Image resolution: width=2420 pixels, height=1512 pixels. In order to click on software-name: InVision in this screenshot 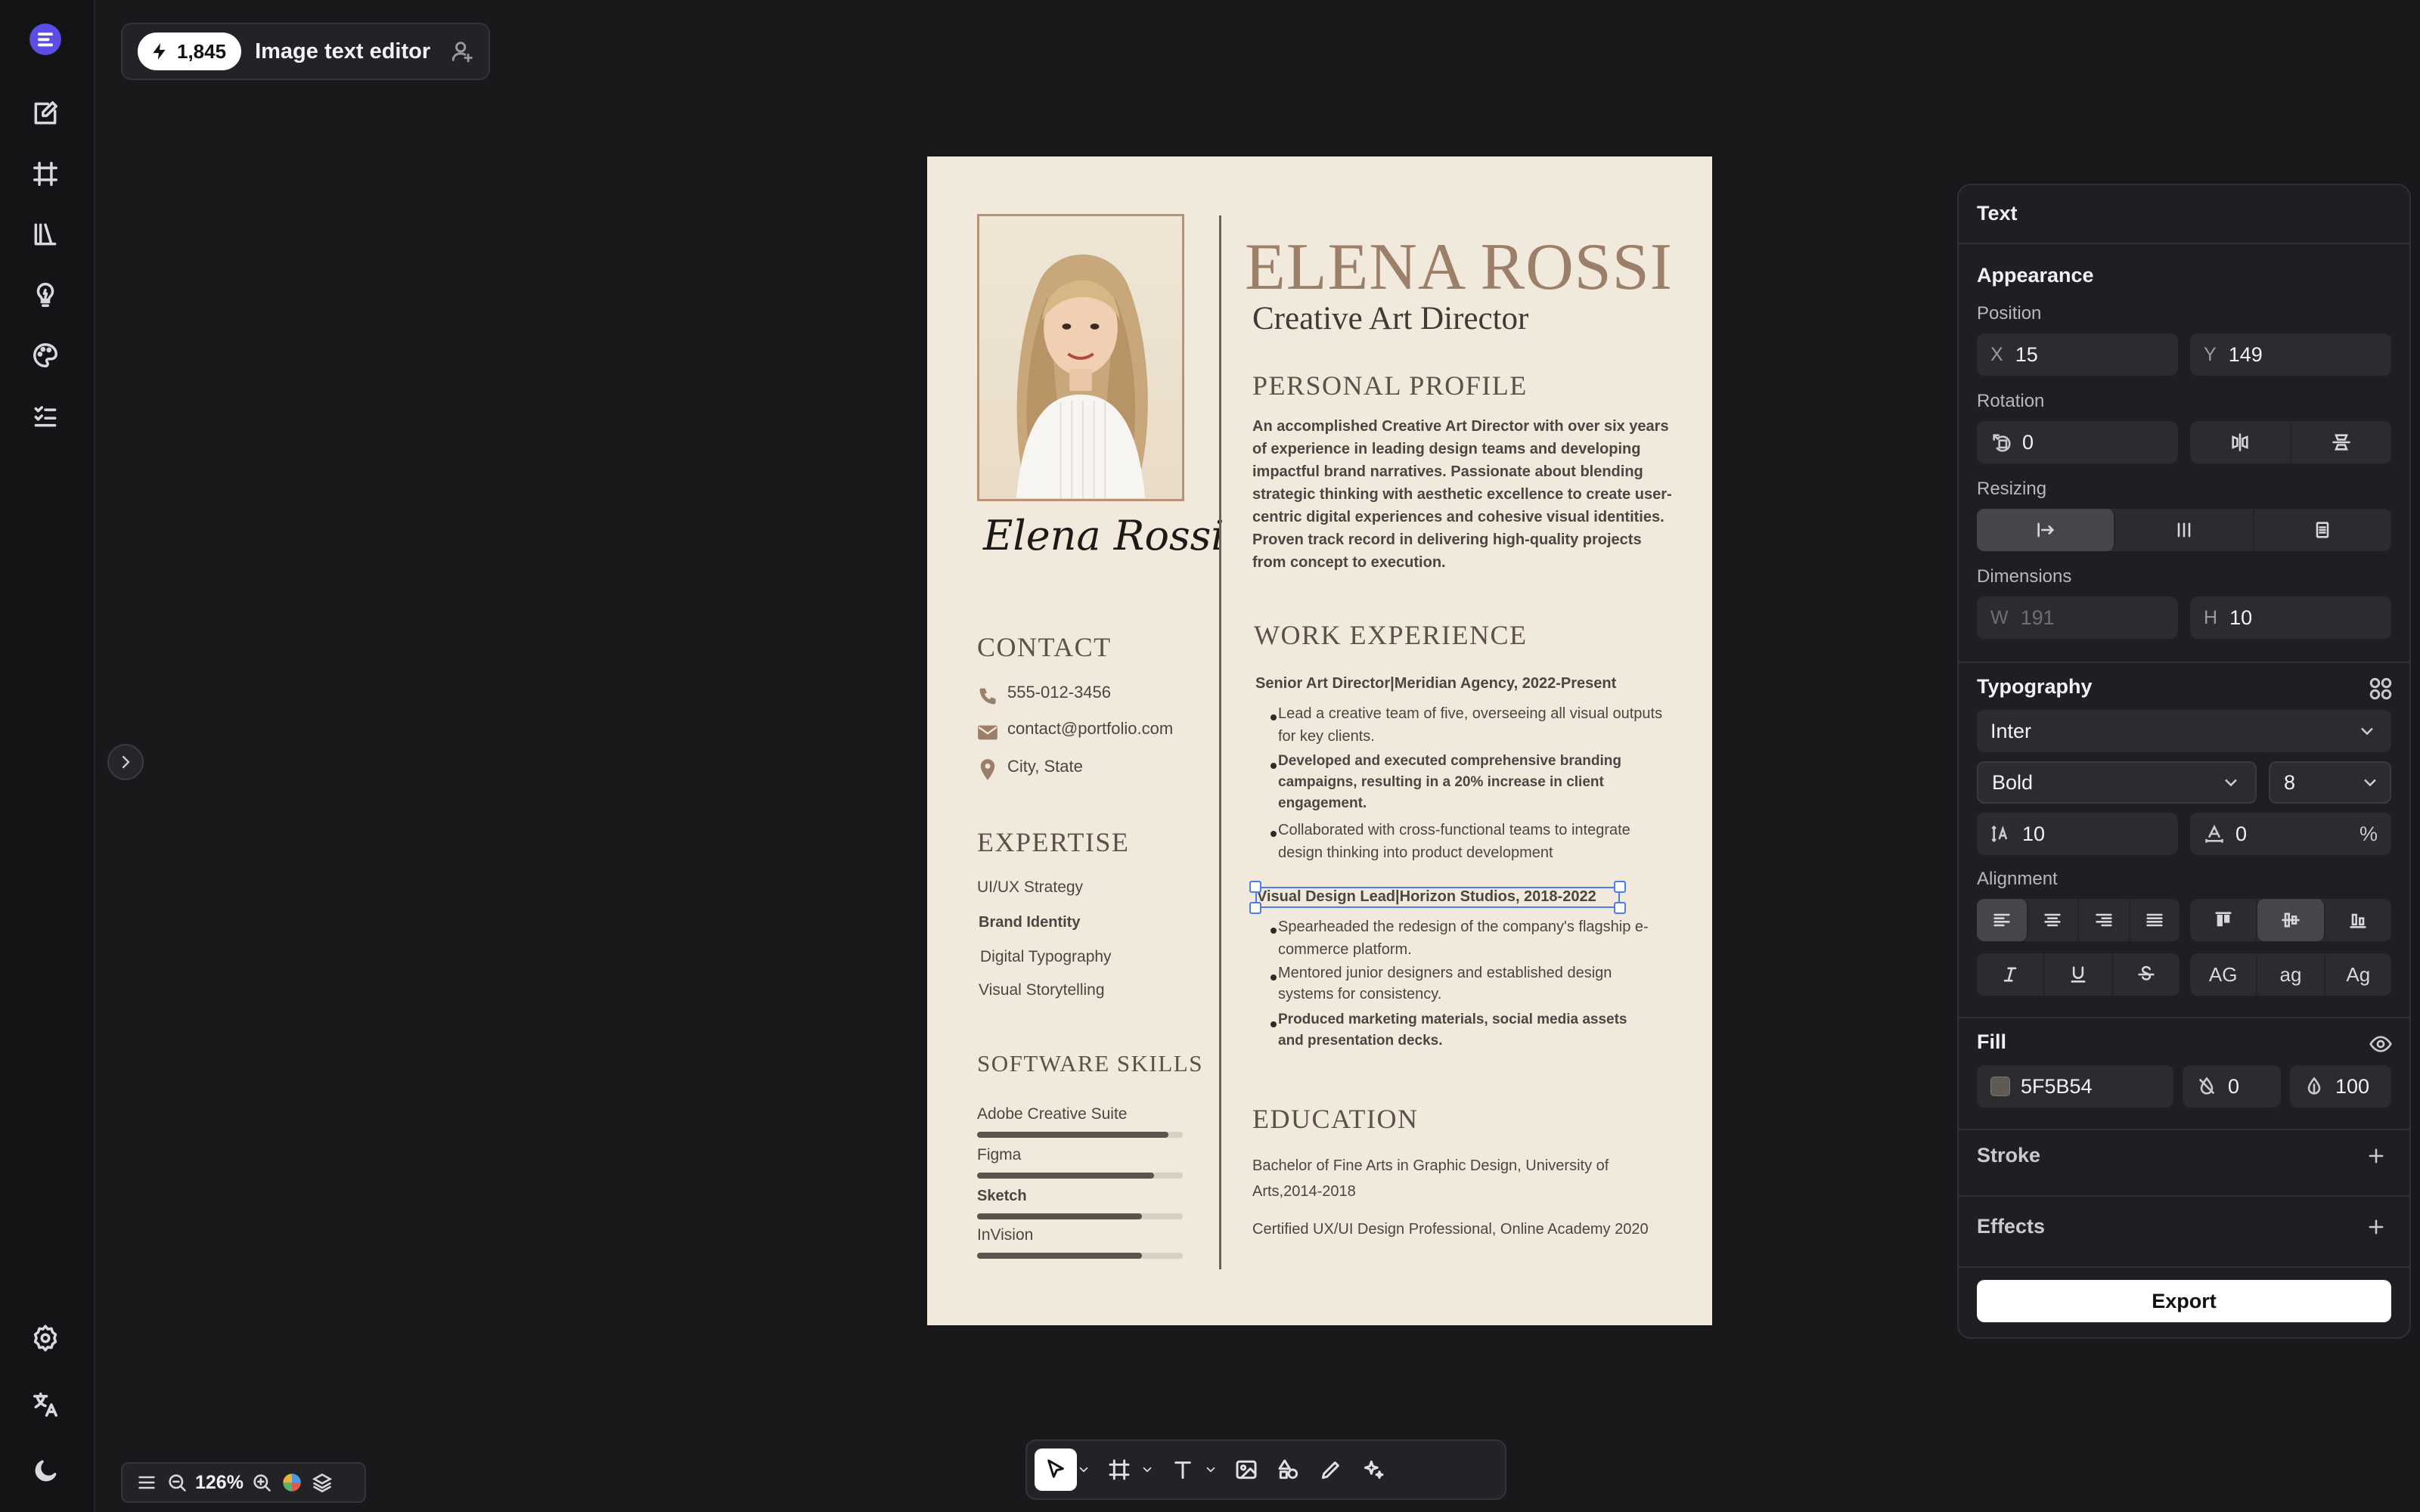, I will do `click(1005, 1235)`.